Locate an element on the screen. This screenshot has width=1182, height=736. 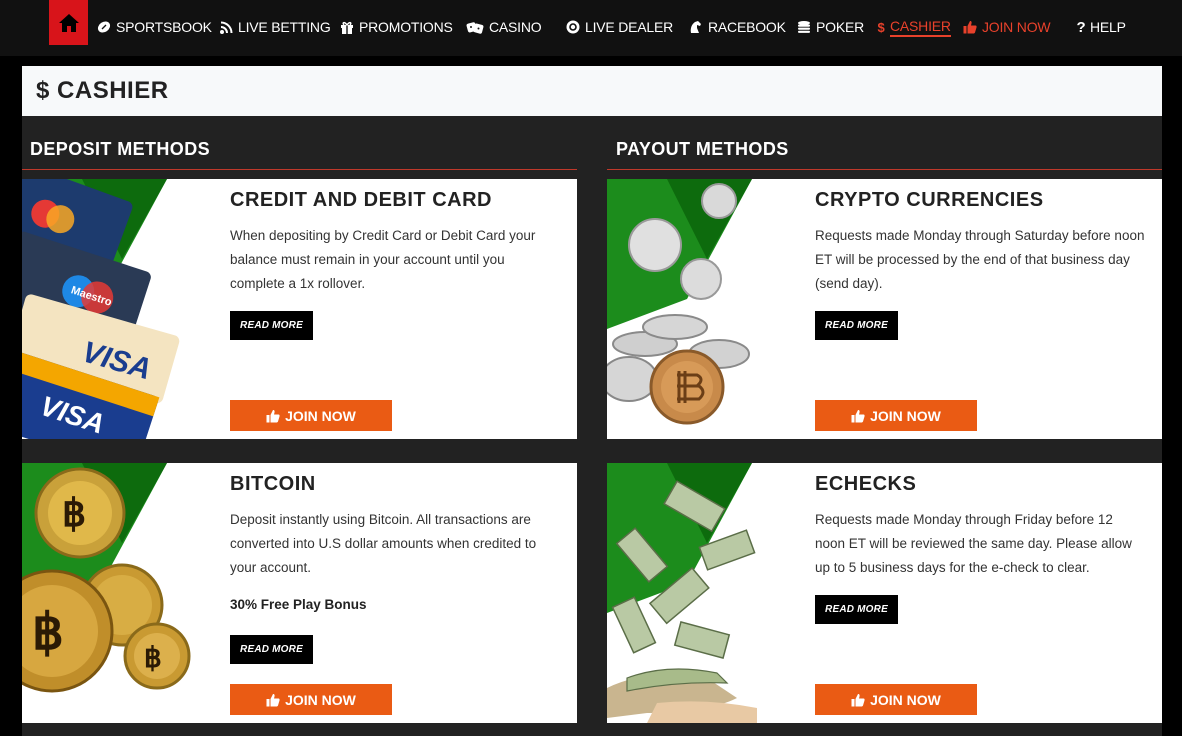
credit-cards-image: Maestro VISA VISA is located at coordinates (122, 309).